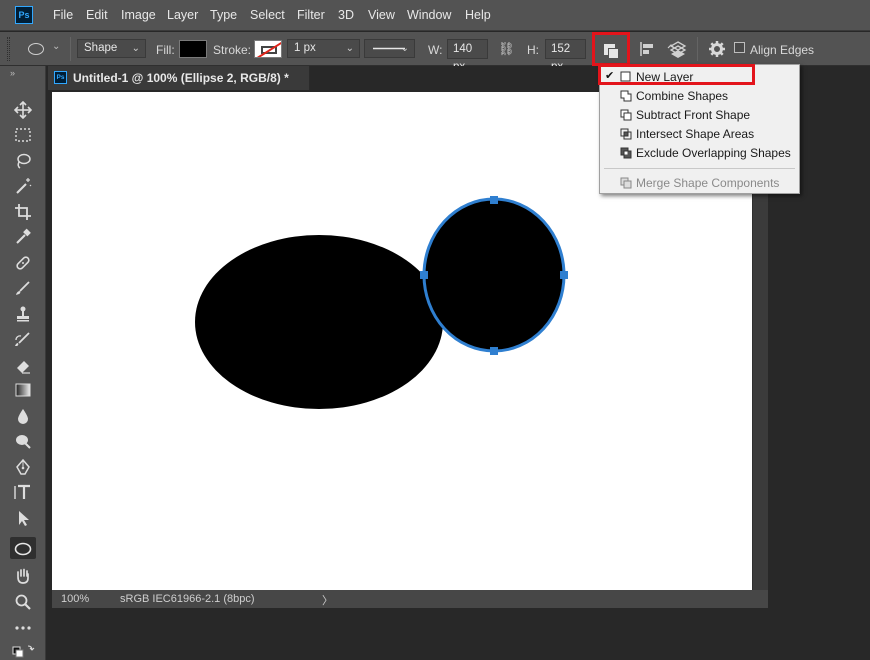  Describe the element at coordinates (626, 183) in the screenshot. I see `merge-shape-components-icon` at that location.